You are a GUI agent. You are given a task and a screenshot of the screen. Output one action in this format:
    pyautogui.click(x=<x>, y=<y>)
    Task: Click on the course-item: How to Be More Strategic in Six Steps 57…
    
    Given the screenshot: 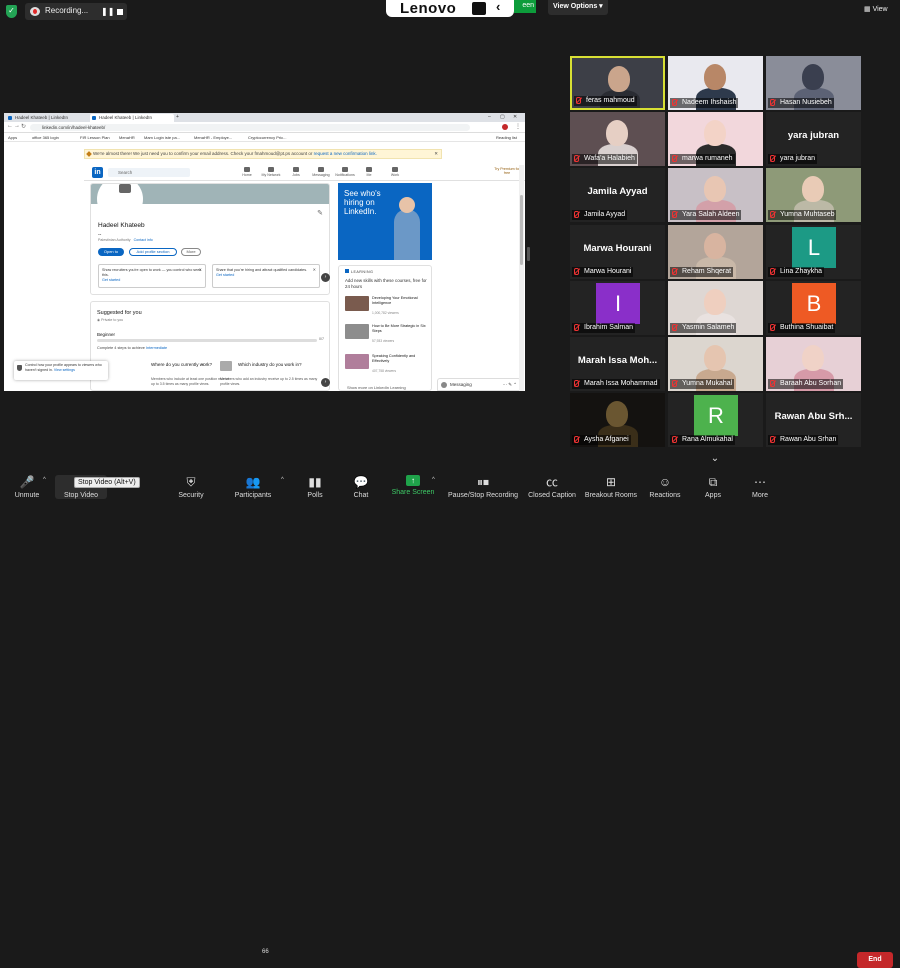 What is the action you would take?
    pyautogui.click(x=388, y=335)
    